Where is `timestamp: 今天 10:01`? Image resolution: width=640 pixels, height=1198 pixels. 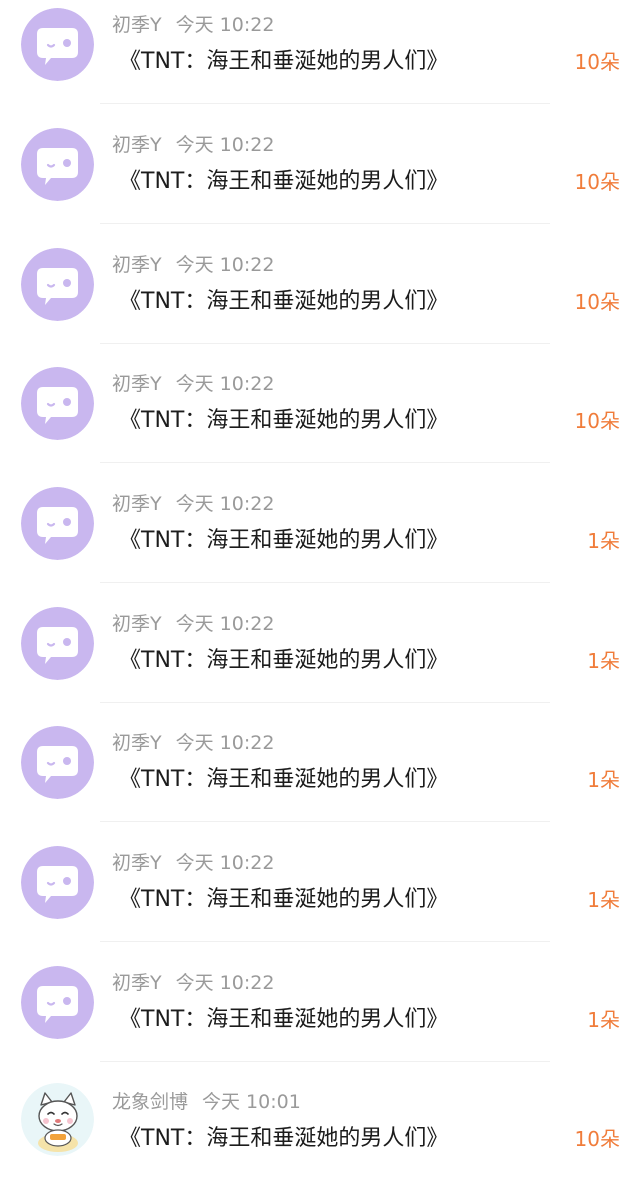 timestamp: 今天 10:01 is located at coordinates (251, 1102).